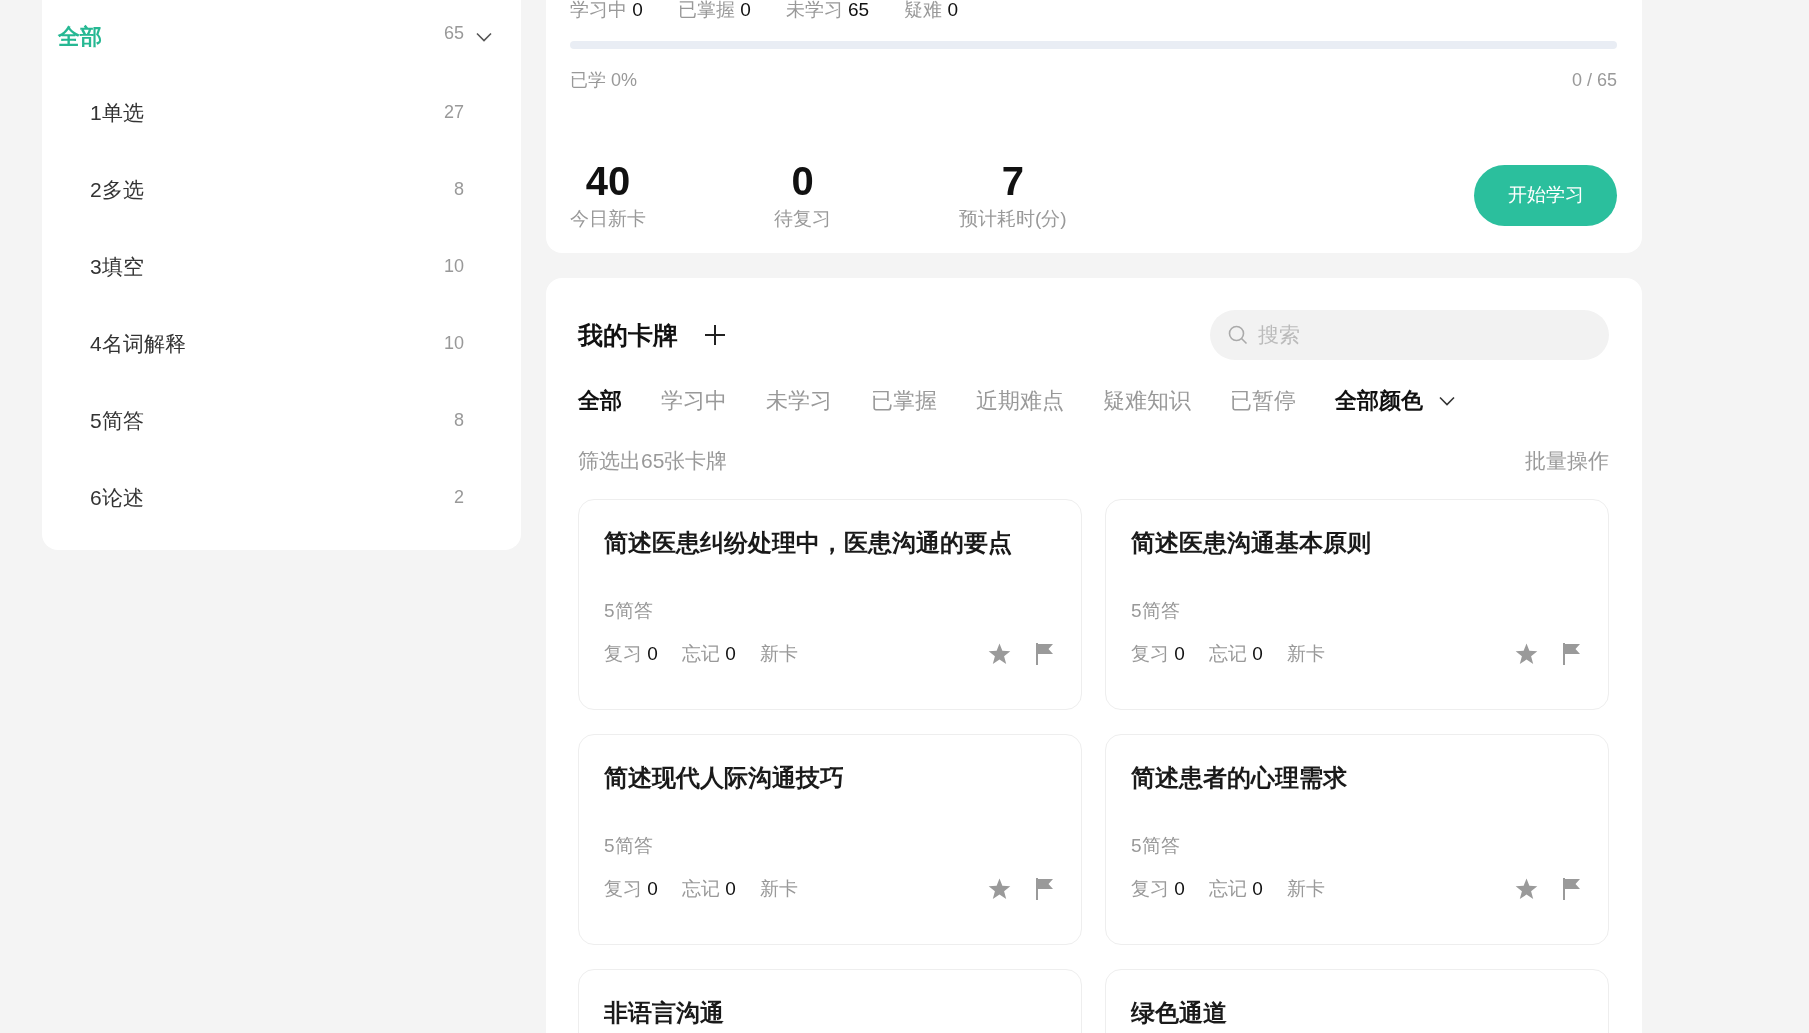 Image resolution: width=1809 pixels, height=1033 pixels. What do you see at coordinates (600, 401) in the screenshot?
I see `filter-tab: 全部` at bounding box center [600, 401].